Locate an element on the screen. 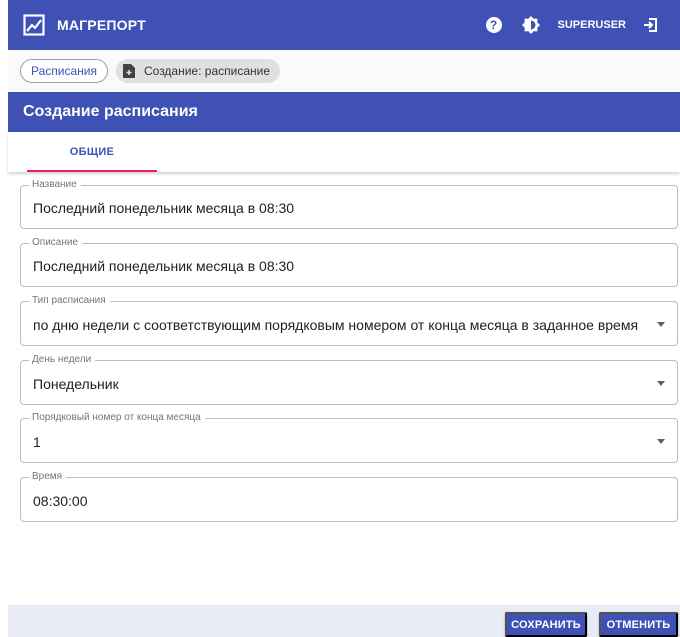 This screenshot has height=637, width=680. tab-indicator is located at coordinates (92, 171).